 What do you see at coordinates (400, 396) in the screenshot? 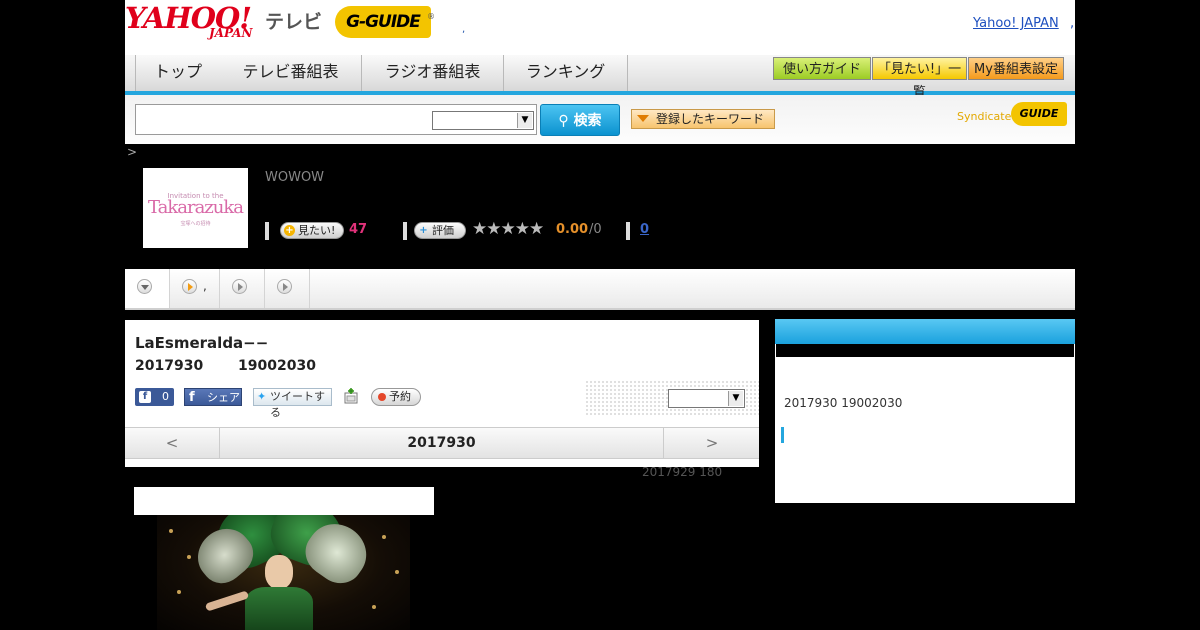
I see `reserve-label: 予約` at bounding box center [400, 396].